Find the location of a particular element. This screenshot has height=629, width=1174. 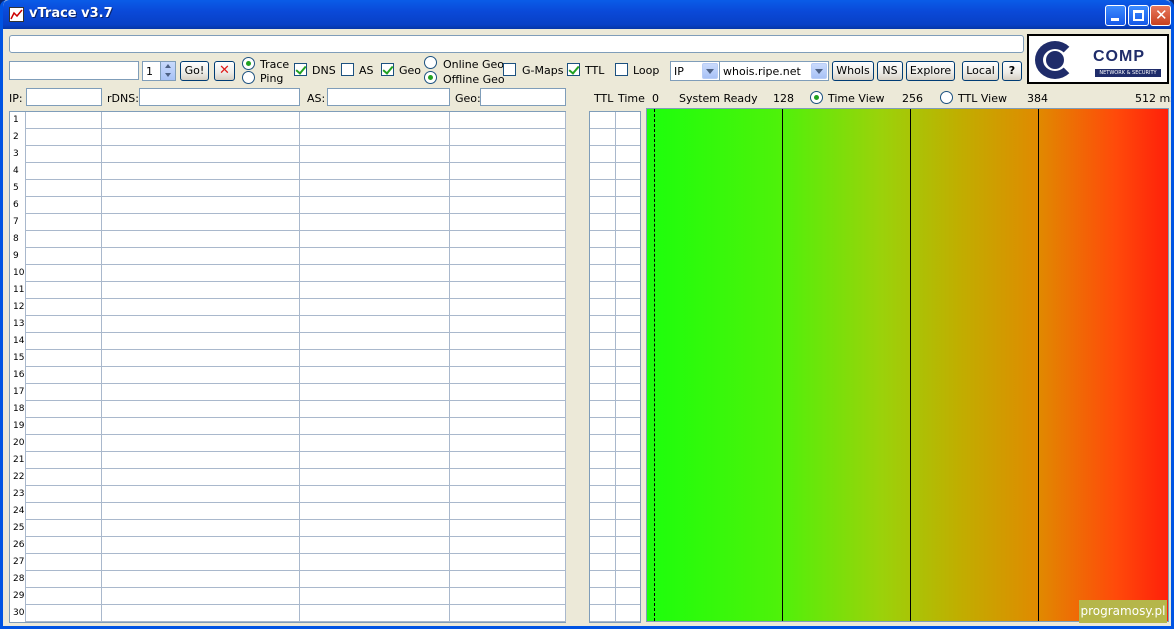

table-row: 21 is located at coordinates (288, 460).